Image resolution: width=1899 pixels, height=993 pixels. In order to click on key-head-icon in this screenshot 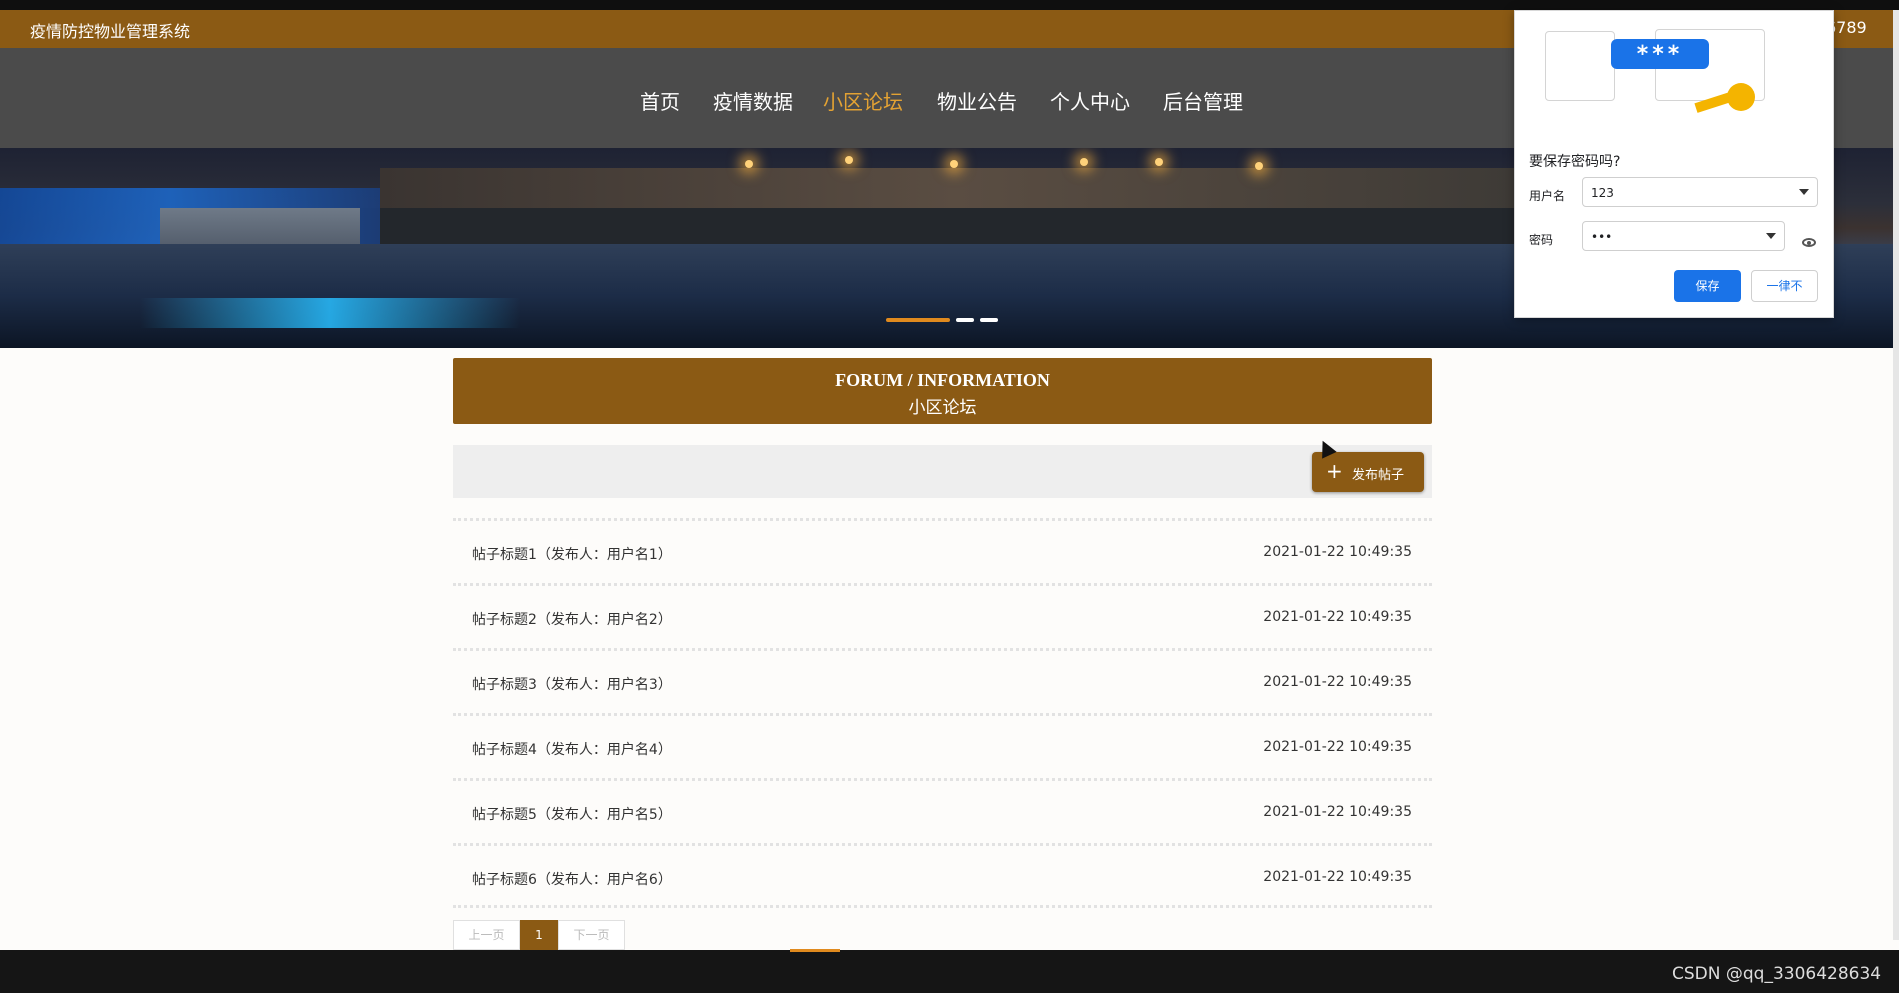, I will do `click(1741, 97)`.